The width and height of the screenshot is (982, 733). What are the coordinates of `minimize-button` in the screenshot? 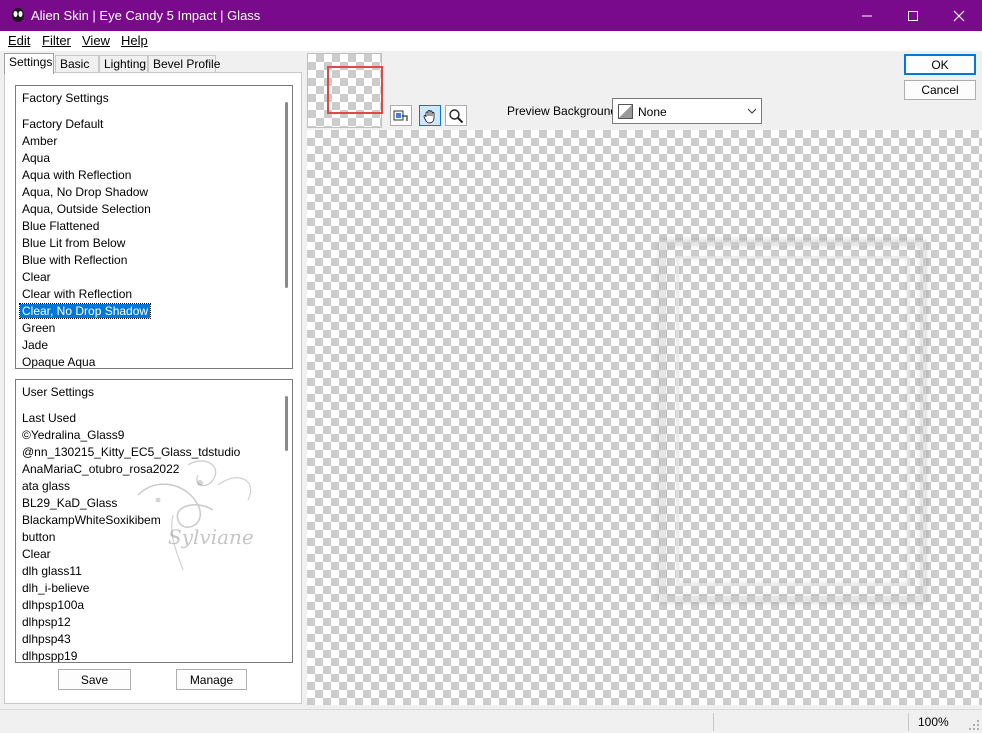 It's located at (867, 15).